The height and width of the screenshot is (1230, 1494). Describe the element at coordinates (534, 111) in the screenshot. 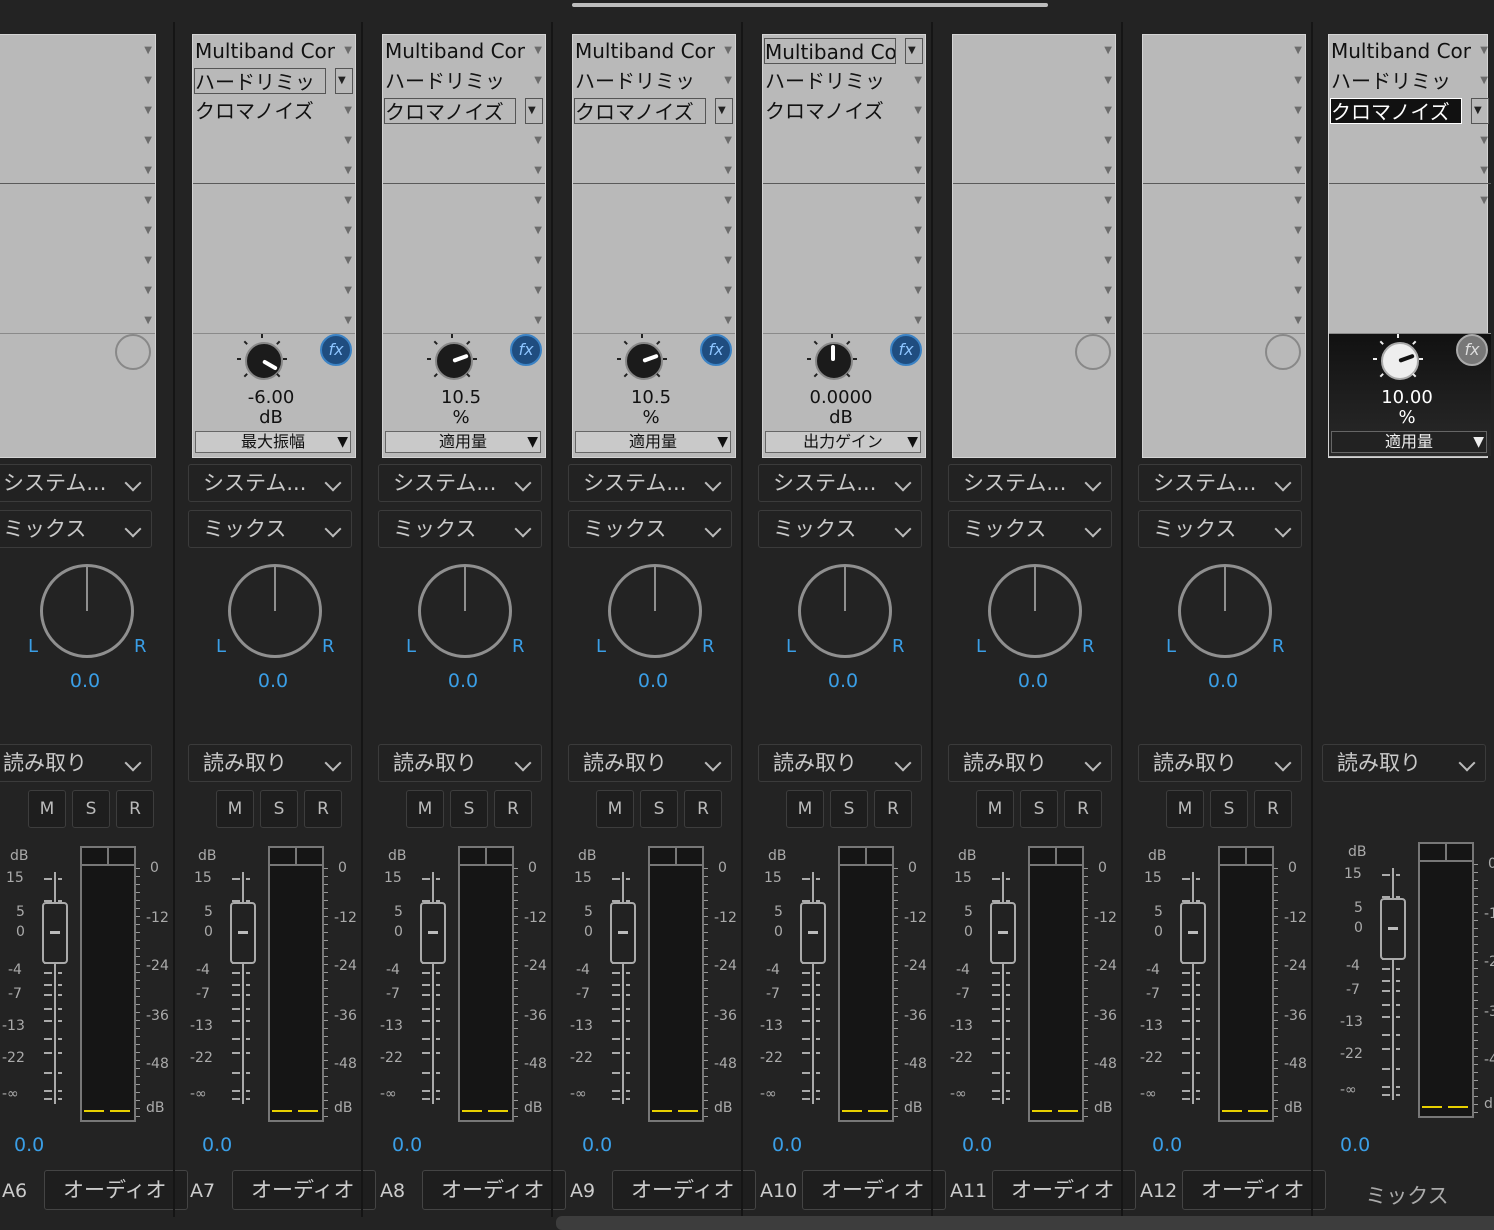

I see `slot-dropdown-icon` at that location.